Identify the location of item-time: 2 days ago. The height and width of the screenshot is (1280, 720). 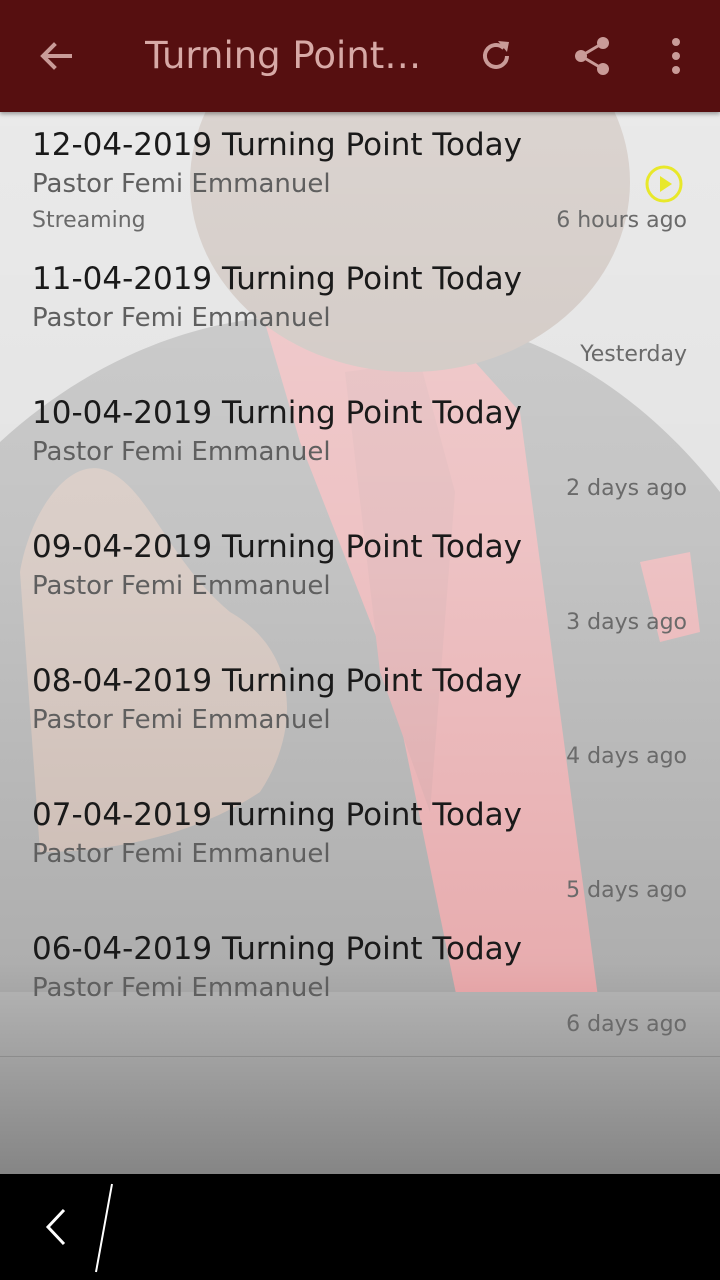
(626, 488).